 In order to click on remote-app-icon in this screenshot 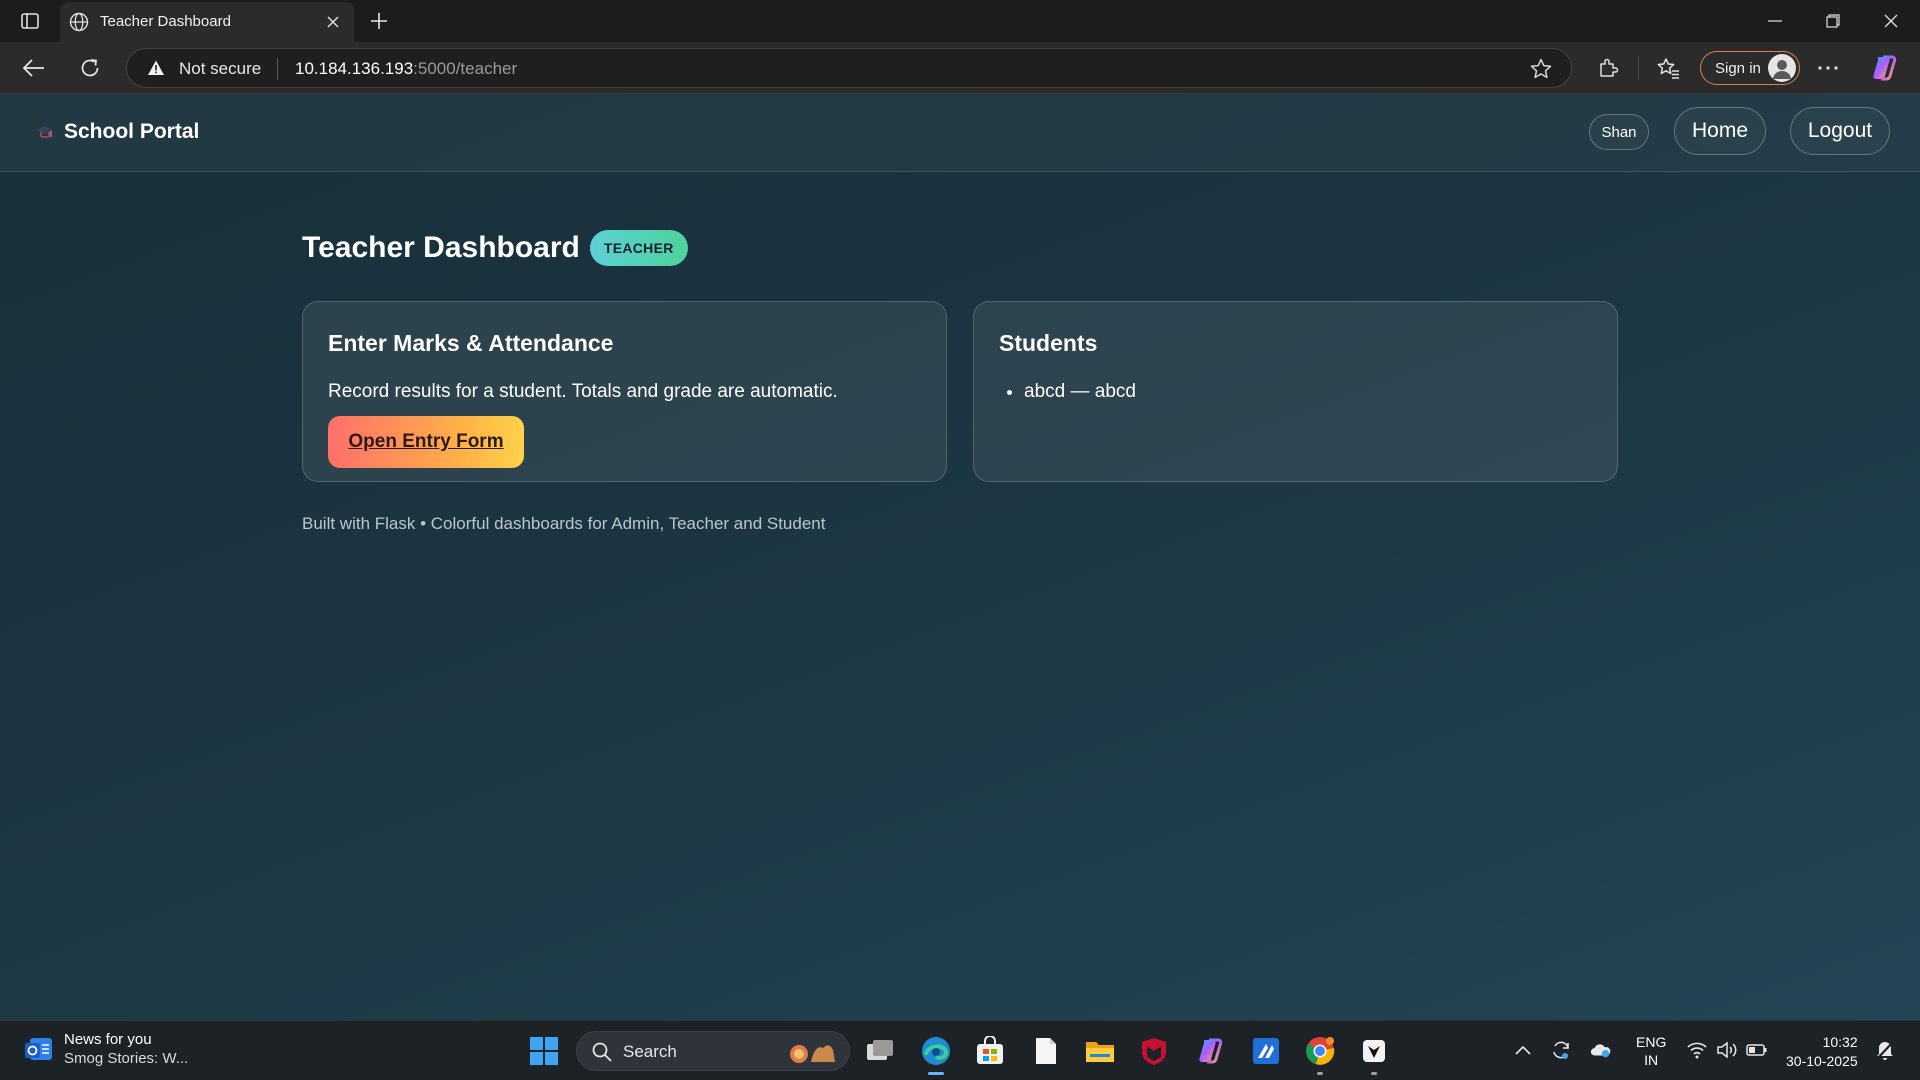, I will do `click(1266, 1051)`.